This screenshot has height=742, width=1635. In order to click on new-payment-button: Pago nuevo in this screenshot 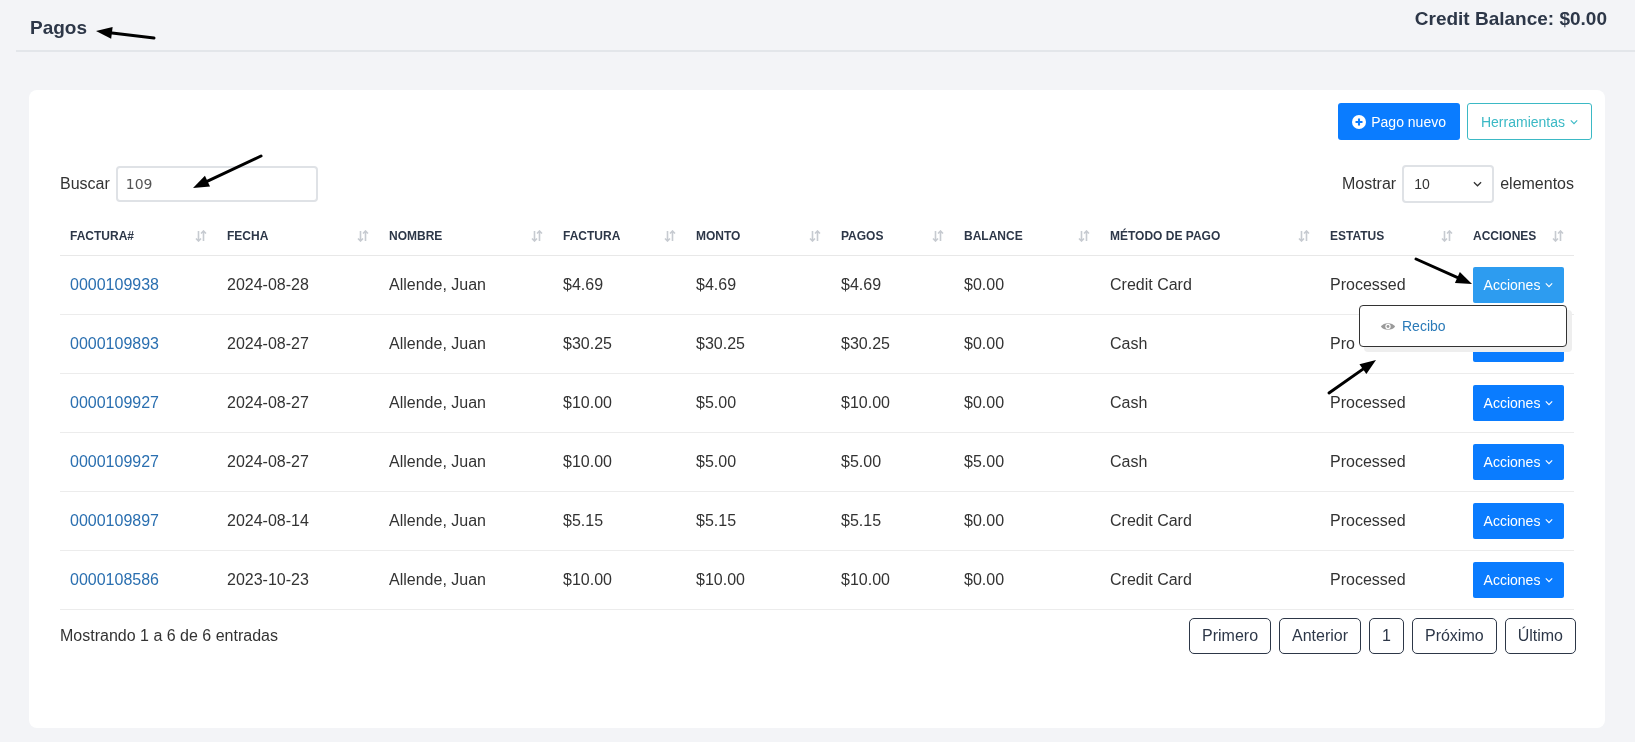, I will do `click(1399, 121)`.